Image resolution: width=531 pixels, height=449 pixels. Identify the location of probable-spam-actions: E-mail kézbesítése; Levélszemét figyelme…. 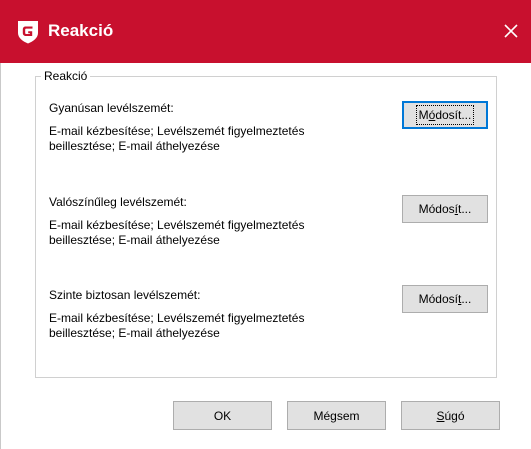
(209, 233).